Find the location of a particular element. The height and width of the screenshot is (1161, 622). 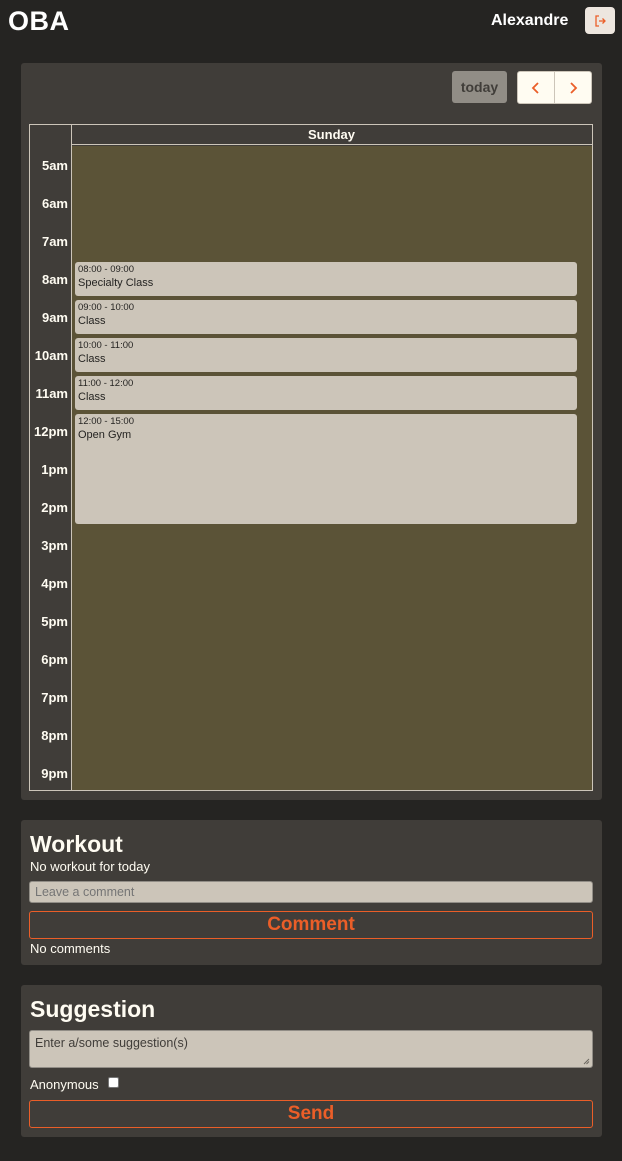

anonymous-label: Anonymous is located at coordinates (64, 1084).